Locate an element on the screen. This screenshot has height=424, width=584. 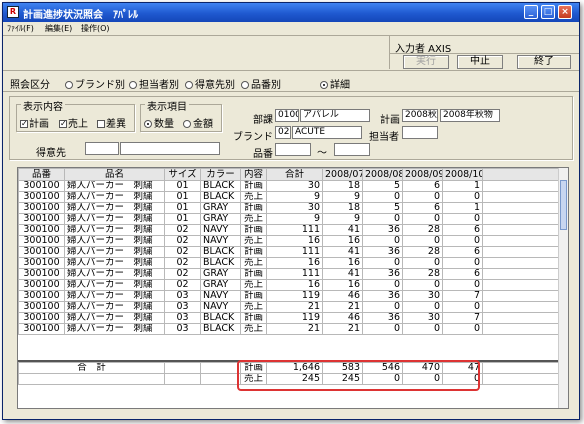
column-header: 品名 is located at coordinates (114, 174).